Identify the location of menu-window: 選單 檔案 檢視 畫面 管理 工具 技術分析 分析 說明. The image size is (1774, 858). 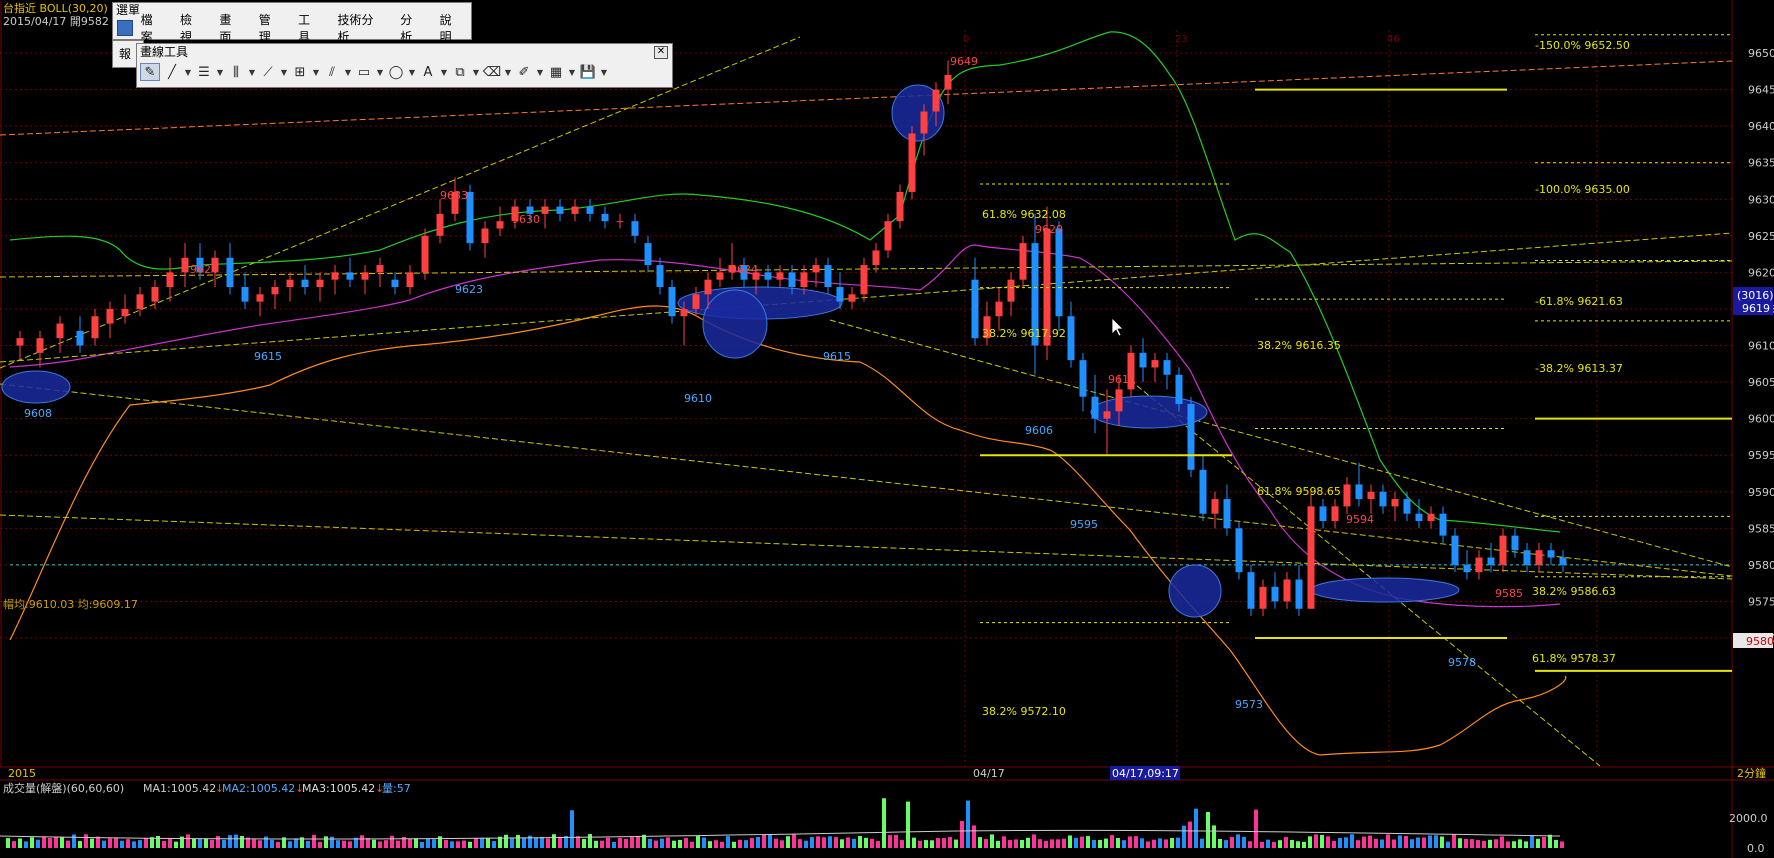
(292, 23).